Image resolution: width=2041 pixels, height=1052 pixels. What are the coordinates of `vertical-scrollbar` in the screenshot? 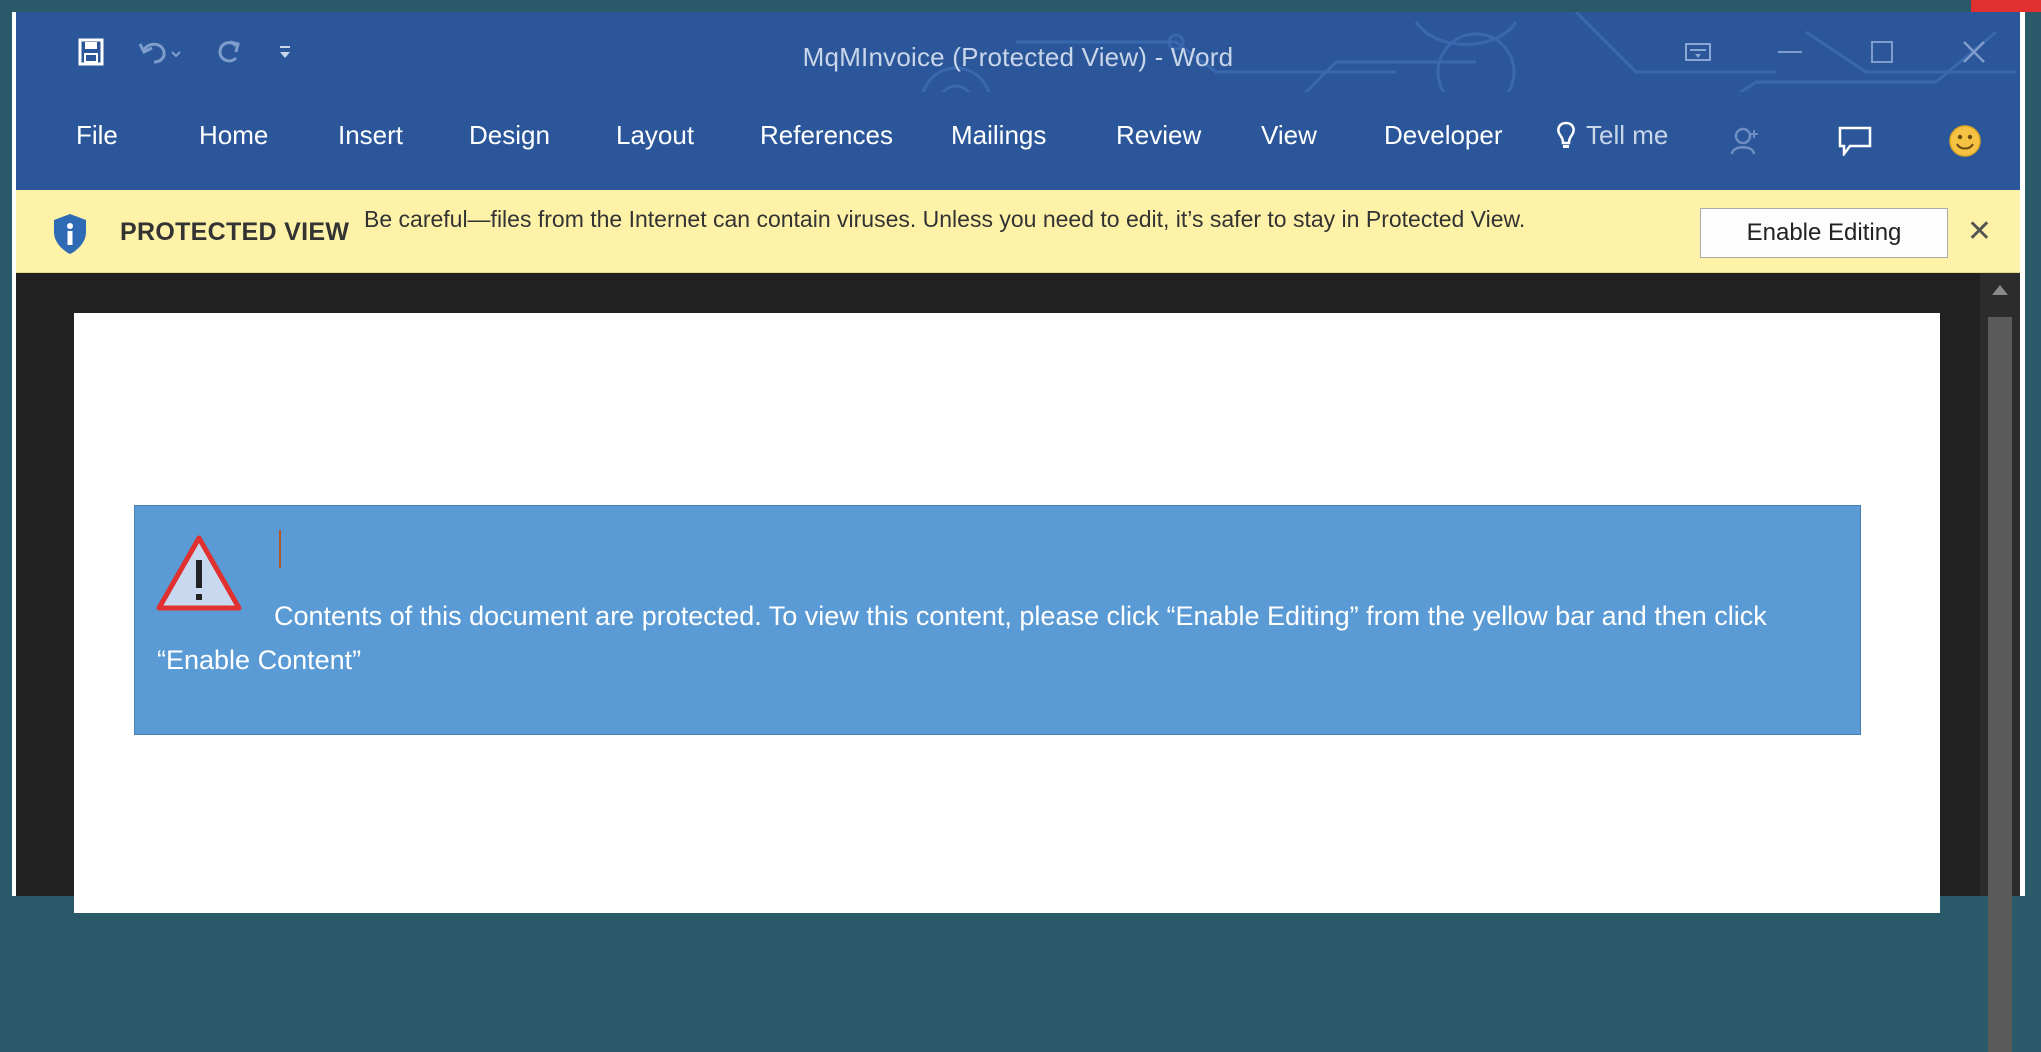 It's located at (2000, 662).